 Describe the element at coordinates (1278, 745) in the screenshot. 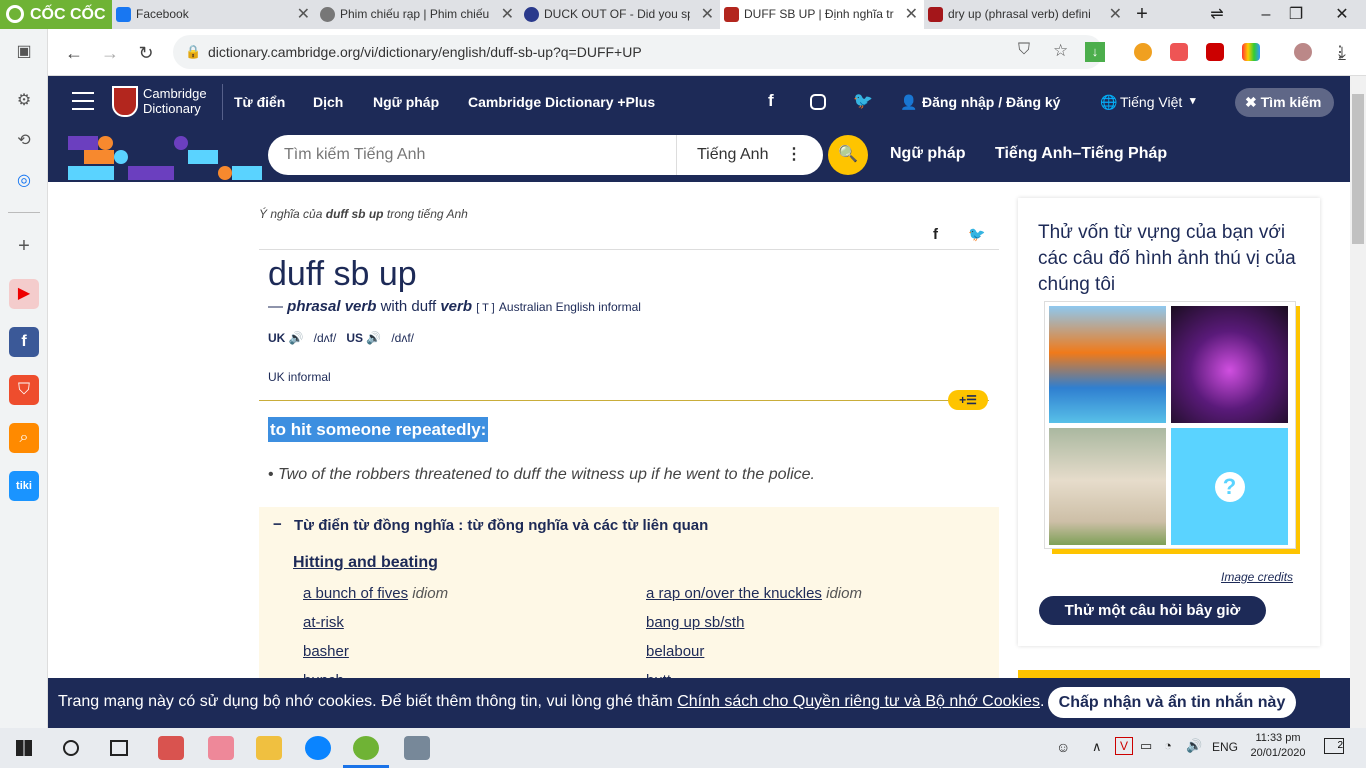

I see `clock: 11:33 pm 20/01/2020` at that location.